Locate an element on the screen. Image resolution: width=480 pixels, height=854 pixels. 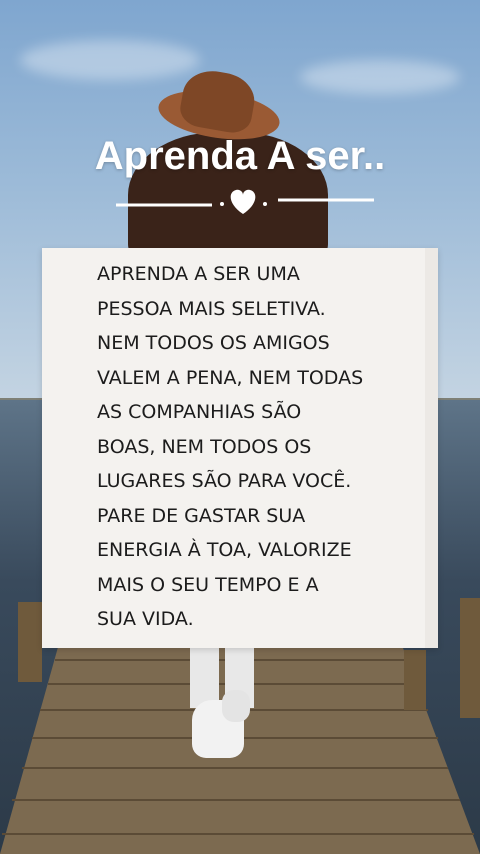
sneaker is located at coordinates (236, 706).